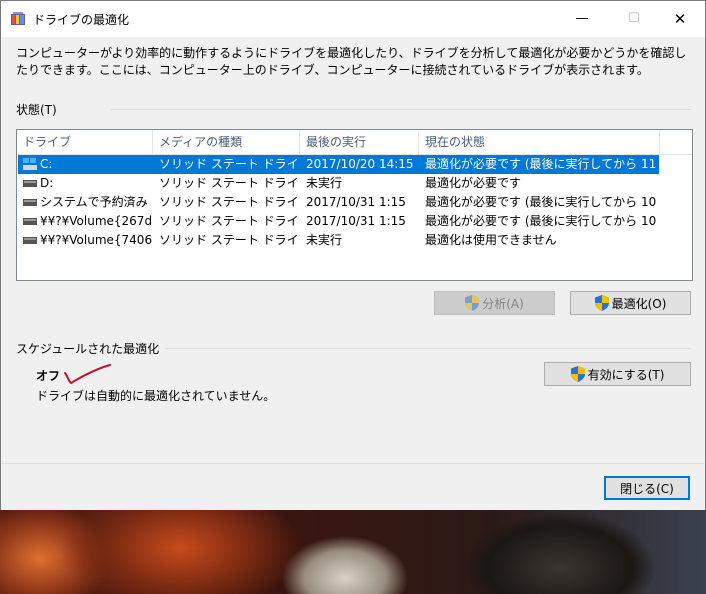 The height and width of the screenshot is (594, 706). I want to click on system-drive-icon, so click(30, 164).